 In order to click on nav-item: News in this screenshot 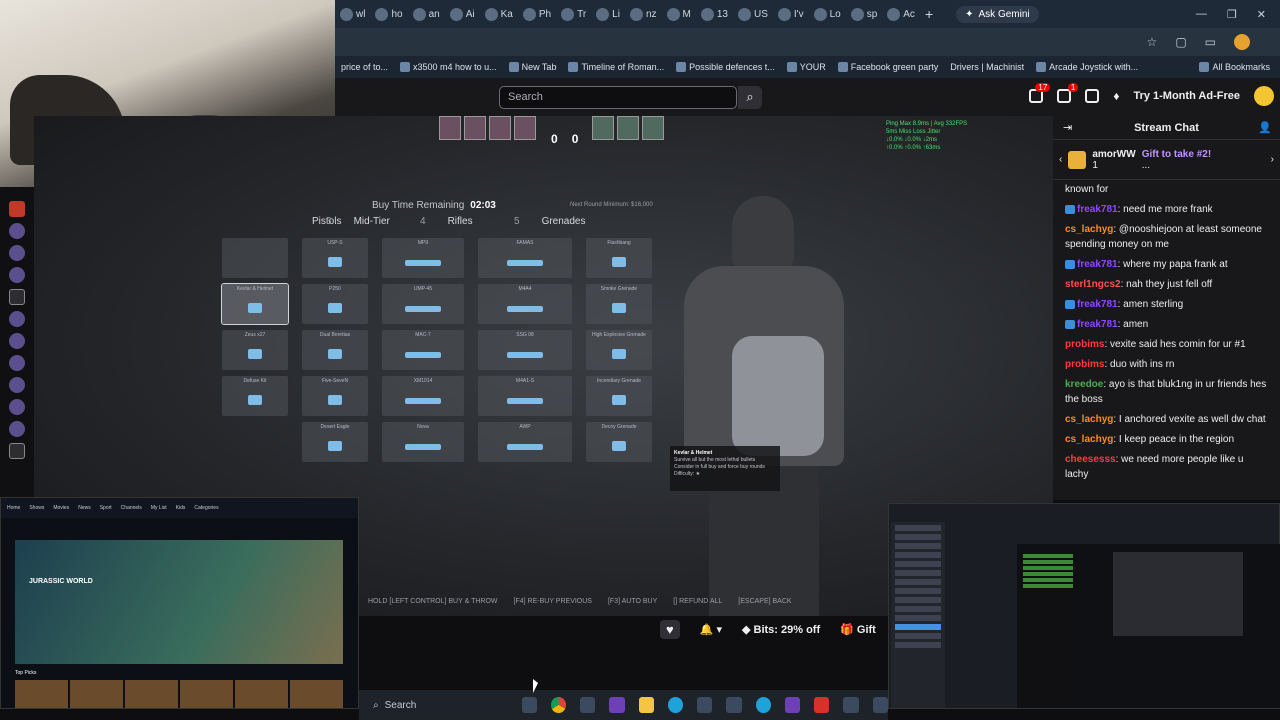, I will do `click(84, 508)`.